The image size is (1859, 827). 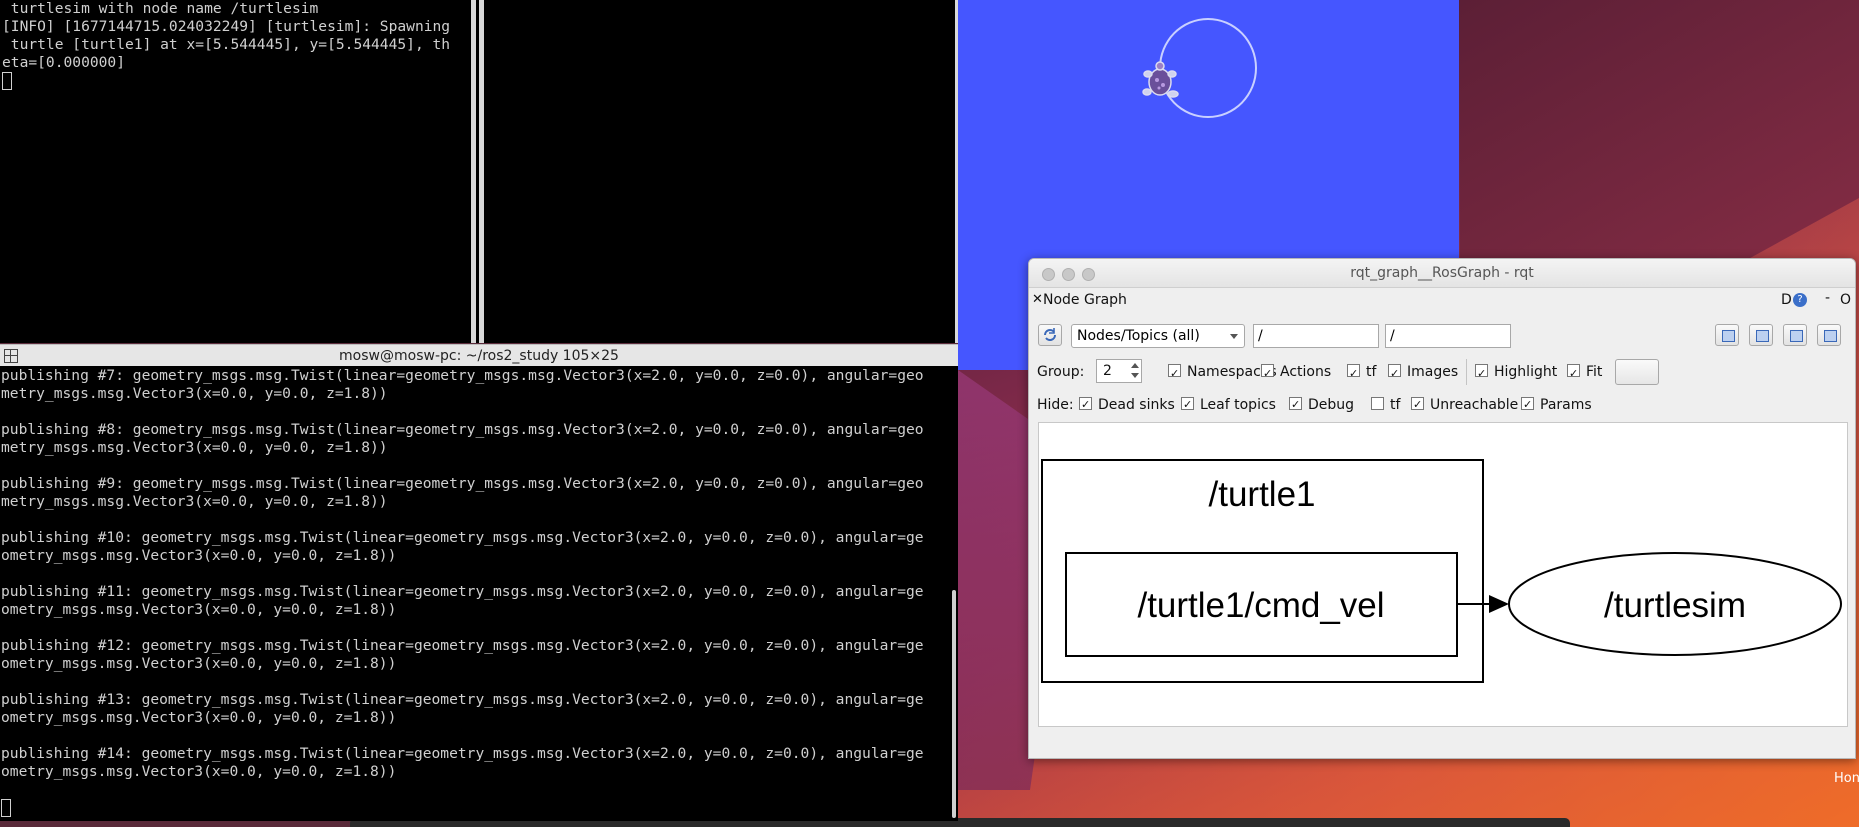 I want to click on node-filter-input: /, so click(x=1316, y=336).